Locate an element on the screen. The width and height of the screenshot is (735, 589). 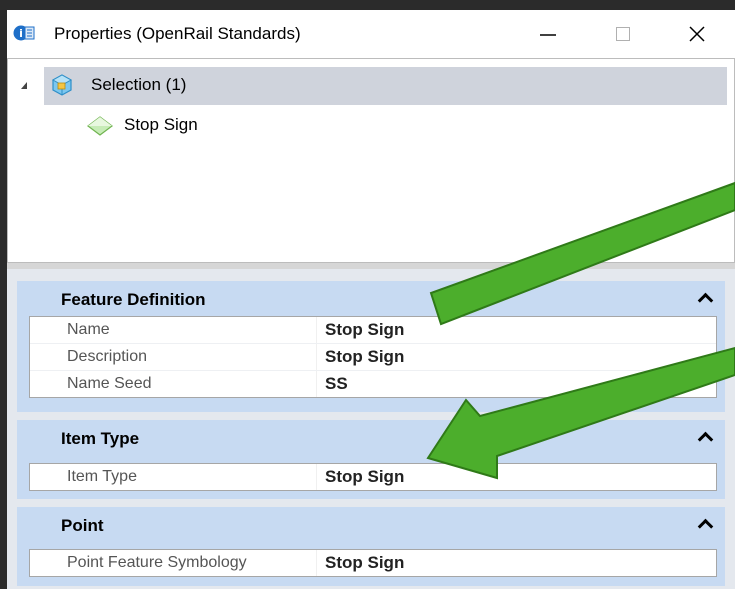
property-table: Item Type Stop Sign is located at coordinates (373, 477).